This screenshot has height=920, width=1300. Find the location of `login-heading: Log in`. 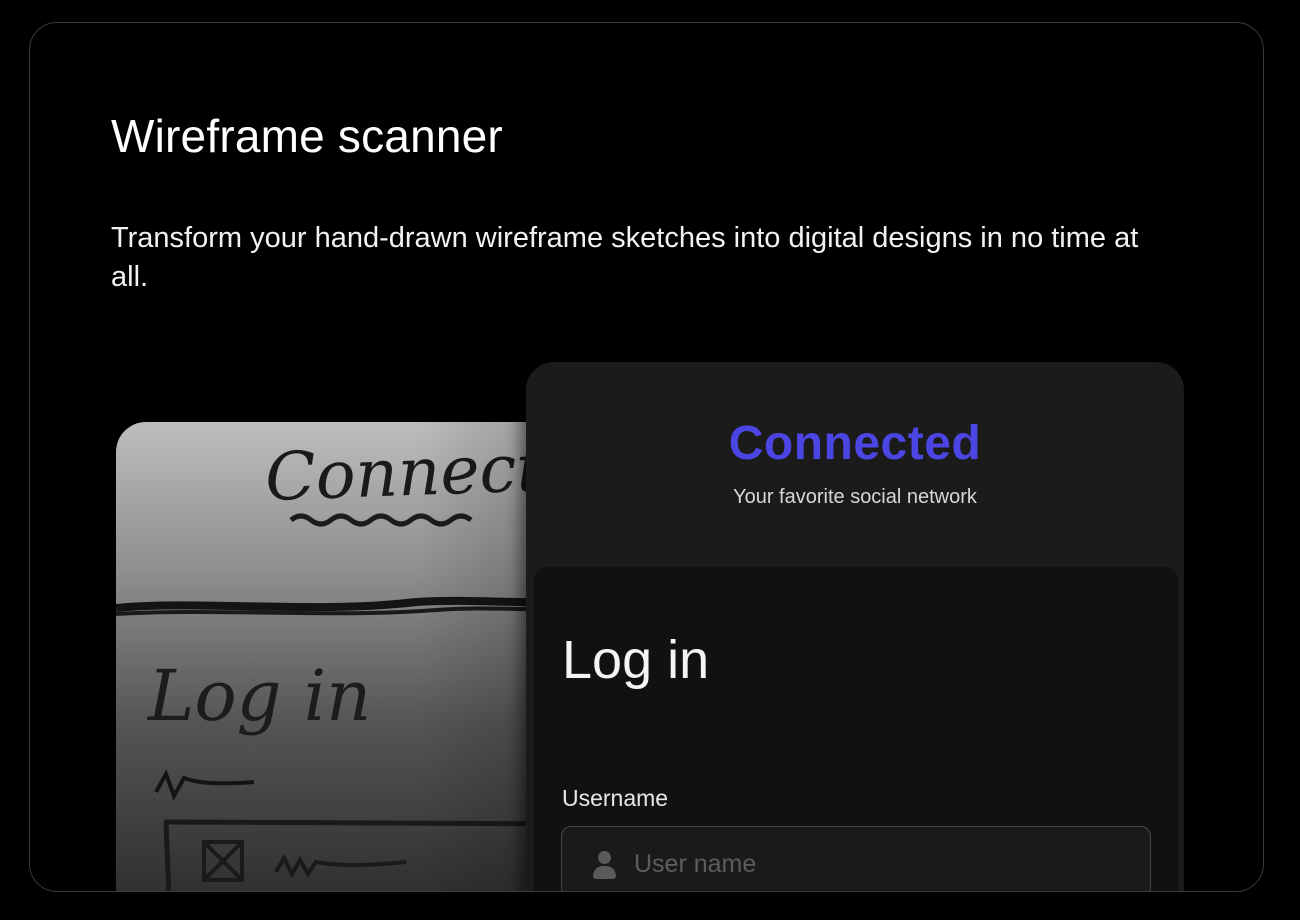

login-heading: Log in is located at coordinates (636, 660).